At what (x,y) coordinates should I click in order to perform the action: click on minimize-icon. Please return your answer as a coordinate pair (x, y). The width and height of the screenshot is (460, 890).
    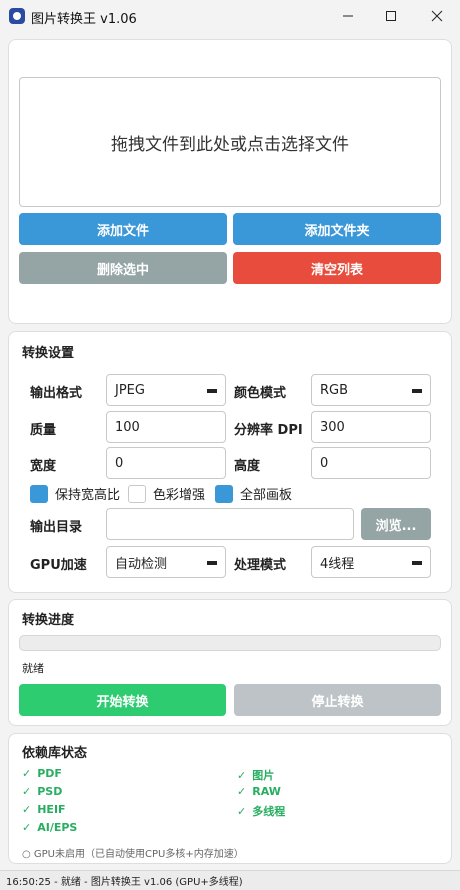
    Looking at the image, I should click on (348, 16).